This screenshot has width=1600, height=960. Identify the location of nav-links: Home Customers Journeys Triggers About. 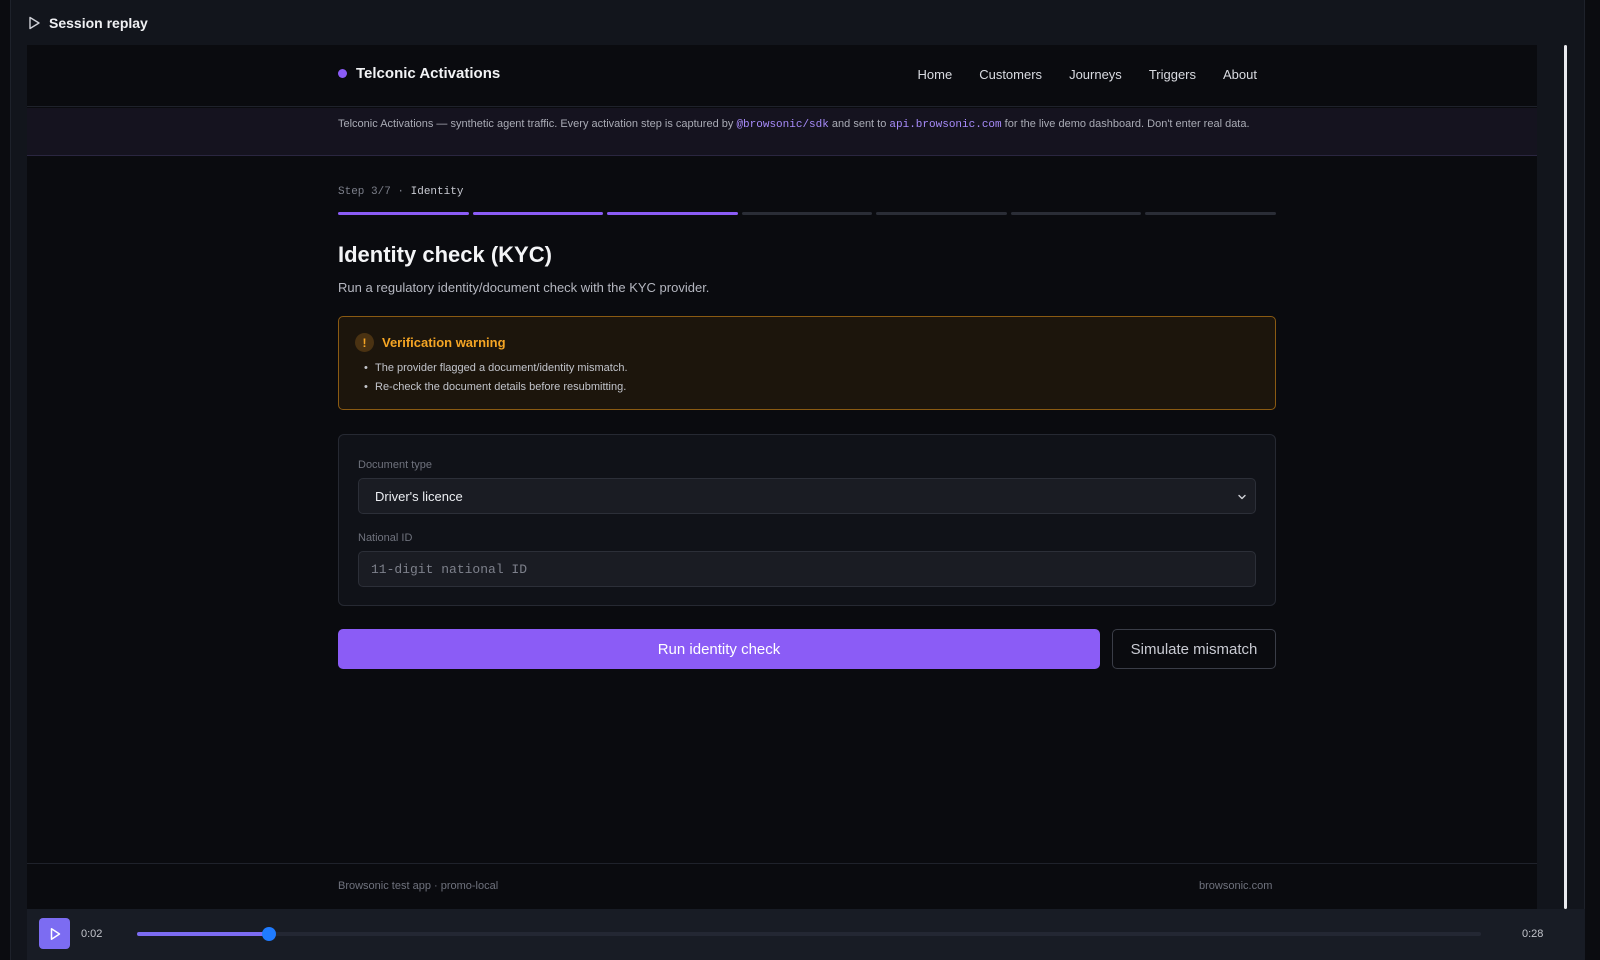
(1087, 74).